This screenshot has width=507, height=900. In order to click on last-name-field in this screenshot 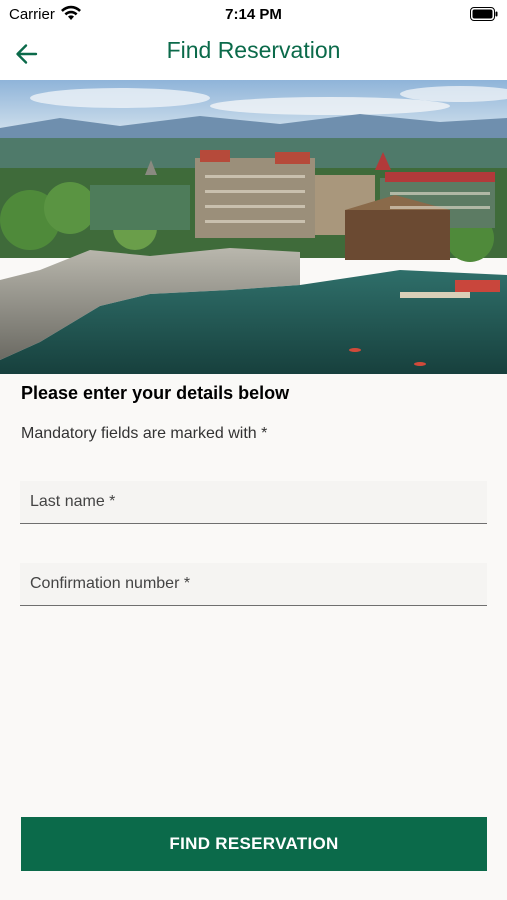, I will do `click(253, 502)`.